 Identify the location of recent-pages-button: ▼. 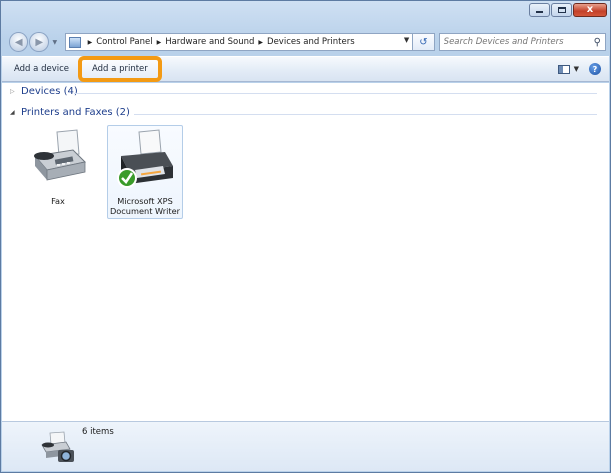
(55, 42).